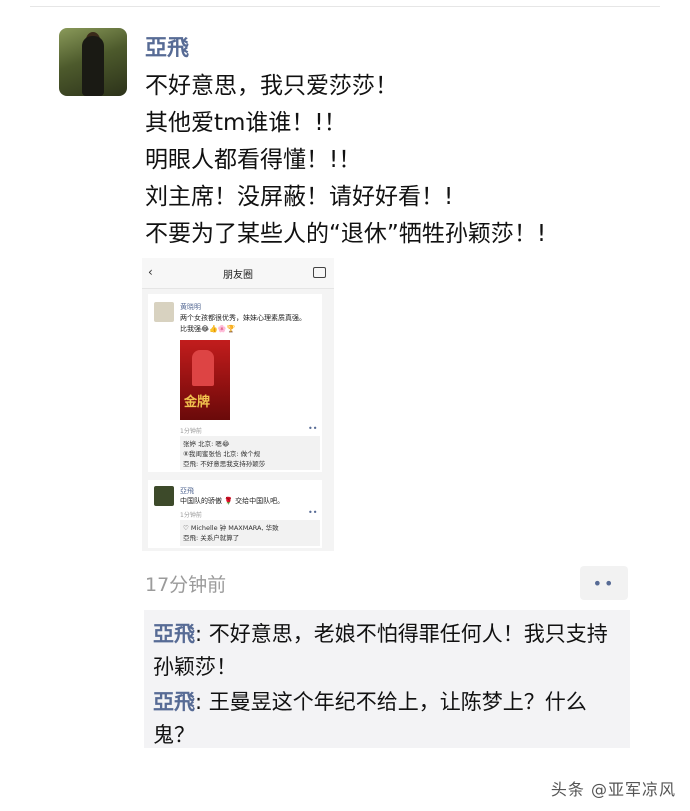 Image resolution: width=690 pixels, height=811 pixels. Describe the element at coordinates (271, 86) in the screenshot. I see `post-line: 不好意思，我只爱莎莎！` at that location.